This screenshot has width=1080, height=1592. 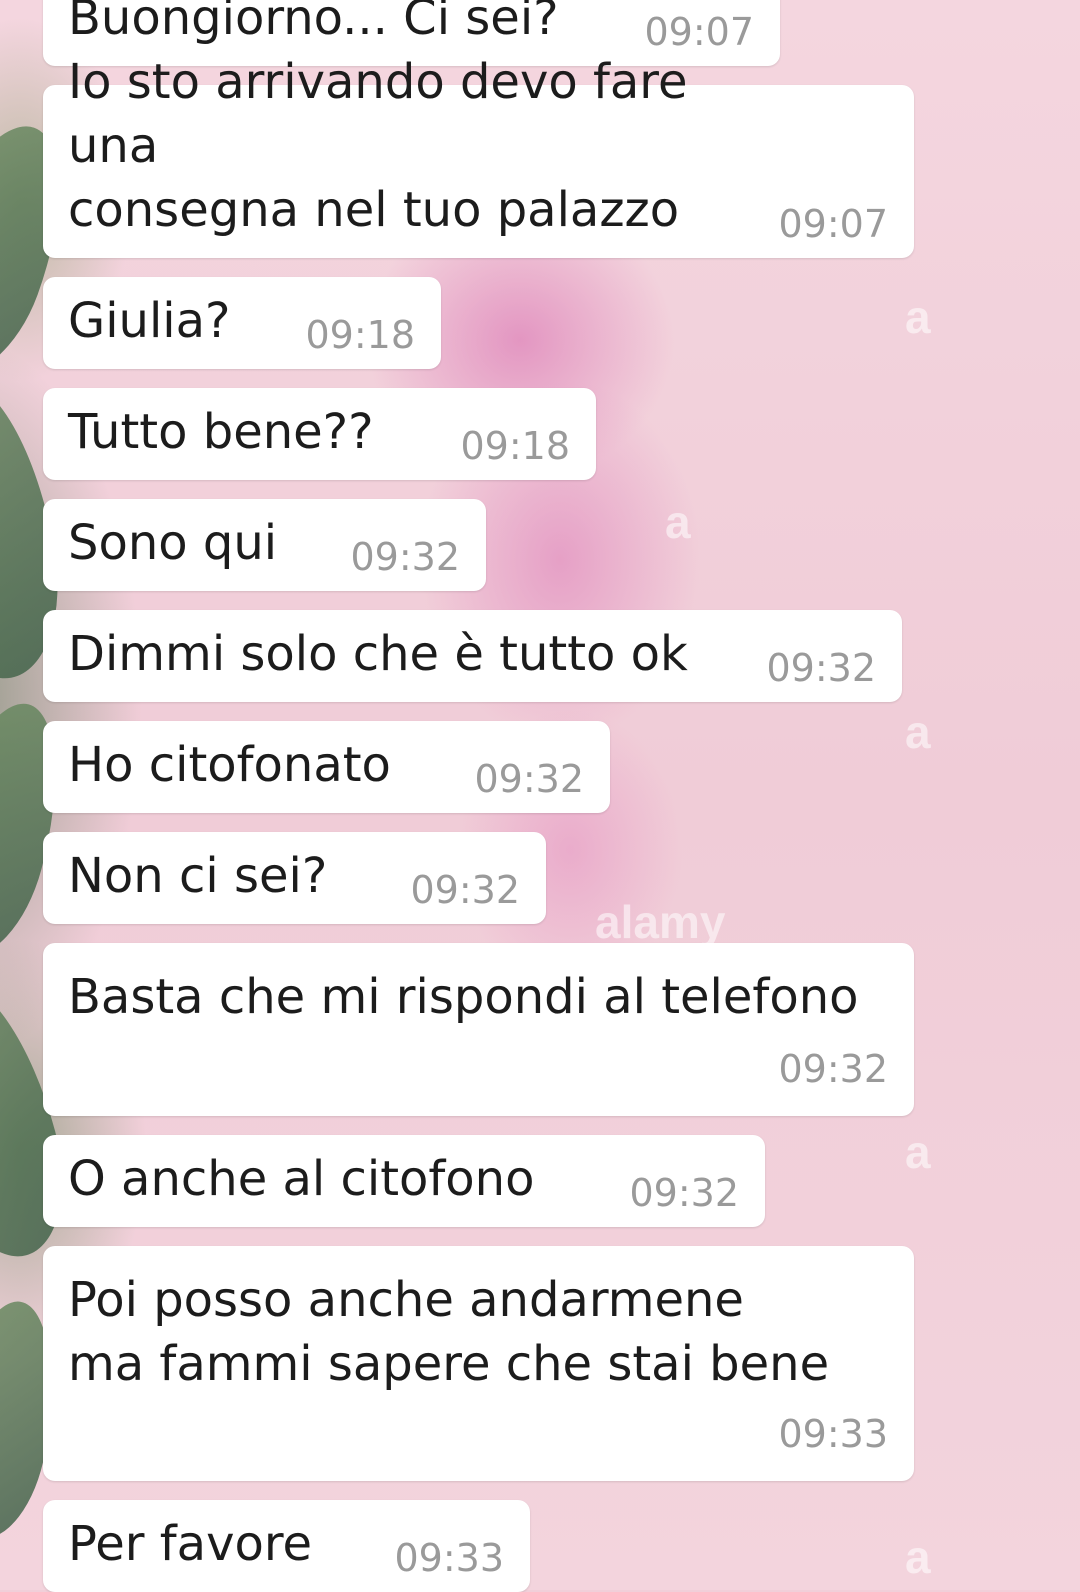 What do you see at coordinates (221, 432) in the screenshot?
I see `message-text: Tutto bene??` at bounding box center [221, 432].